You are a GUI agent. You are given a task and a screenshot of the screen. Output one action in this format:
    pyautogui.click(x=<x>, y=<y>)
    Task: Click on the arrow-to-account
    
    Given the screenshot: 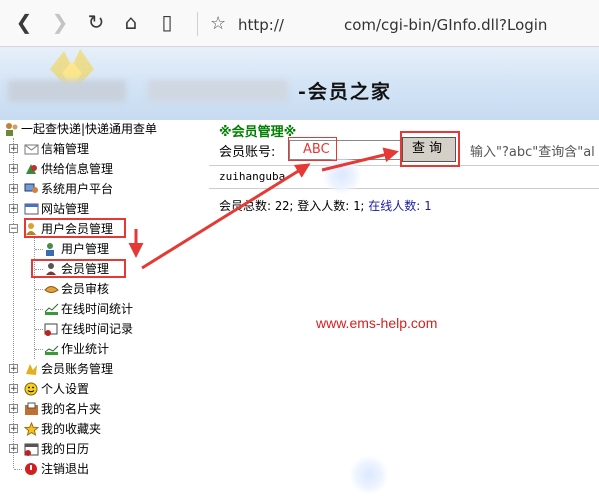 What is the action you would take?
    pyautogui.click(x=226, y=216)
    